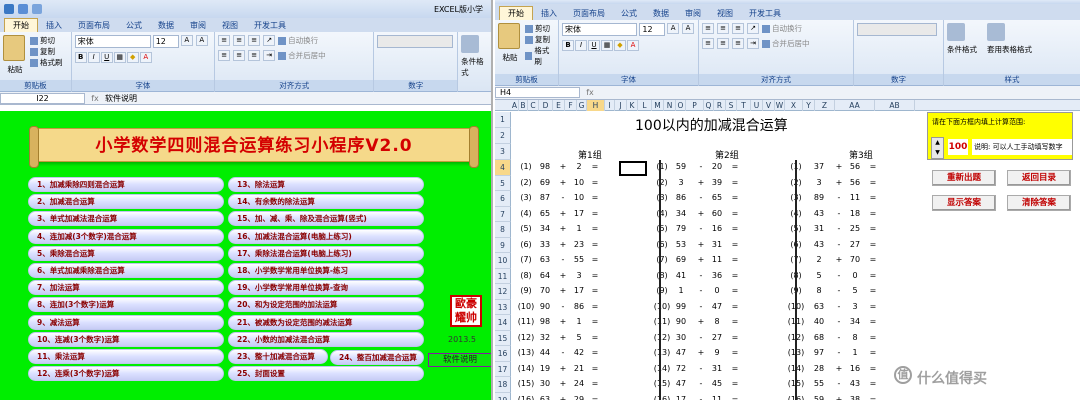  What do you see at coordinates (165, 41) in the screenshot?
I see `font-size-select: 12` at bounding box center [165, 41].